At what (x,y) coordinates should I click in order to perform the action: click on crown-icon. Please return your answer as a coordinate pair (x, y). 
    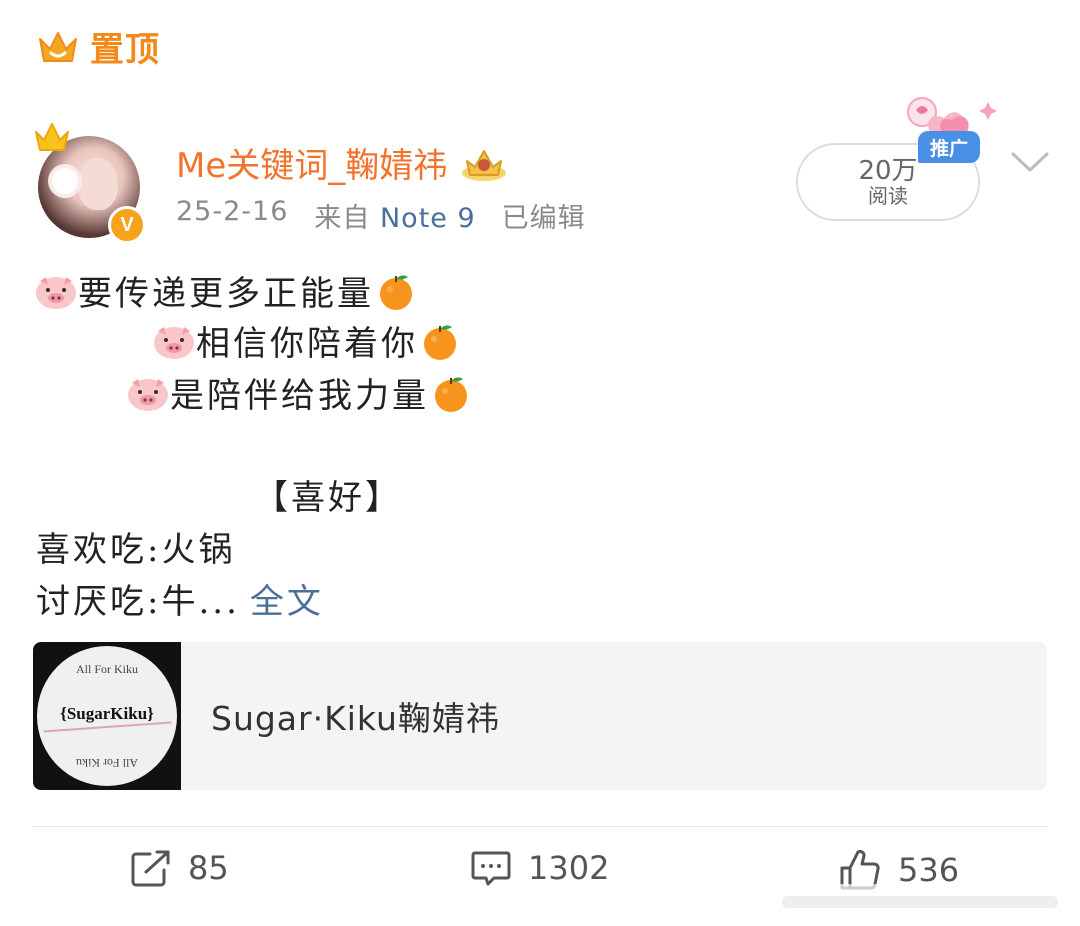
    Looking at the image, I should click on (58, 46).